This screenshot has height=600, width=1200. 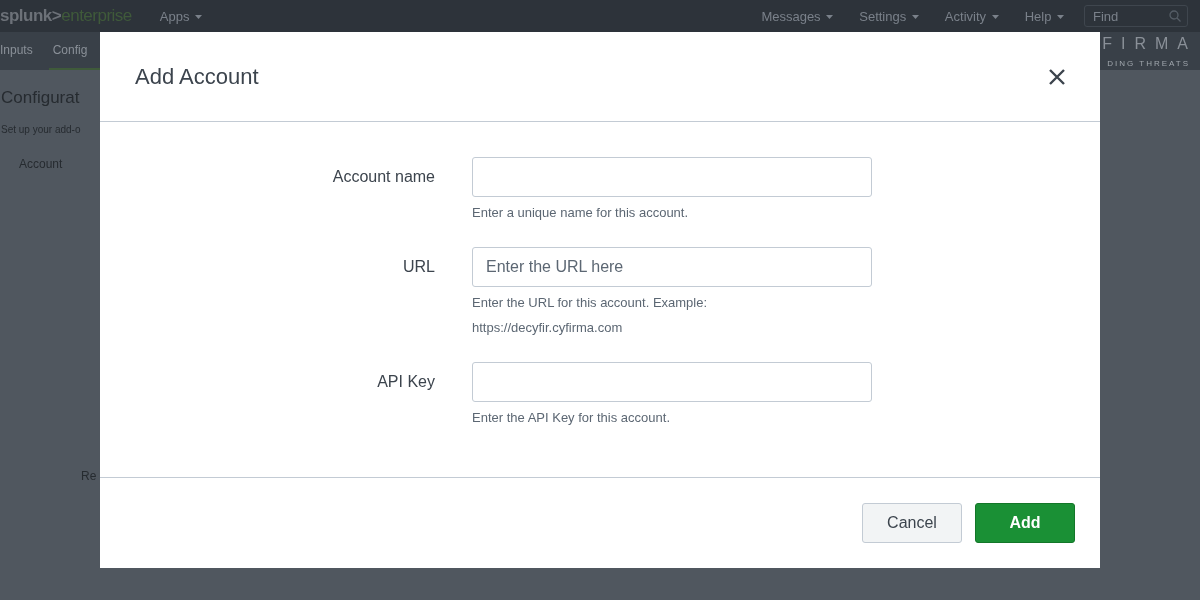 I want to click on logo-tagline: DING THREATS, so click(x=1148, y=63).